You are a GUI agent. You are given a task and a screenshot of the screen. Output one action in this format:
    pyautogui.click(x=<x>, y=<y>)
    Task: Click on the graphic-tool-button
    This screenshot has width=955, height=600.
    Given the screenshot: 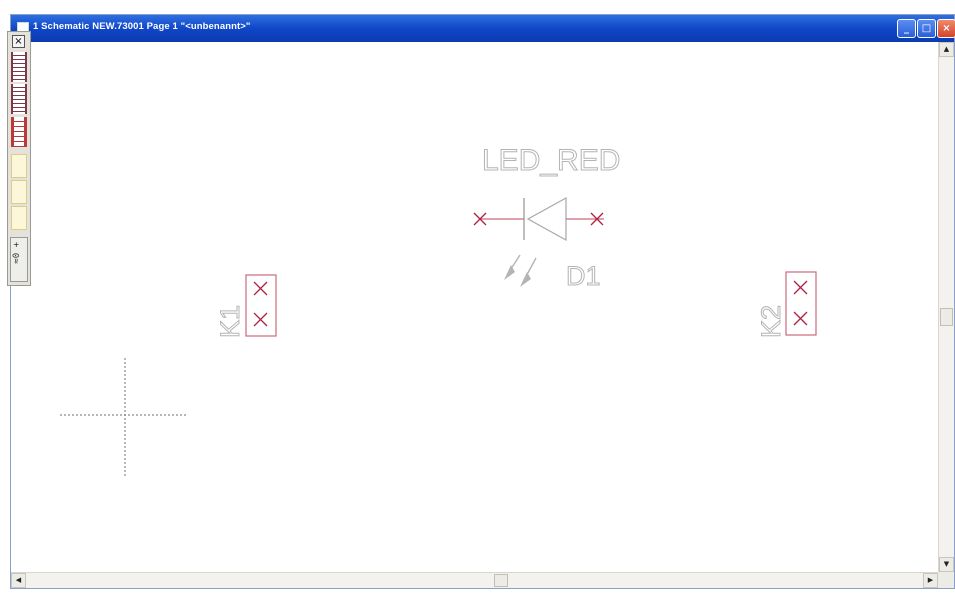 What is the action you would take?
    pyautogui.click(x=19, y=218)
    